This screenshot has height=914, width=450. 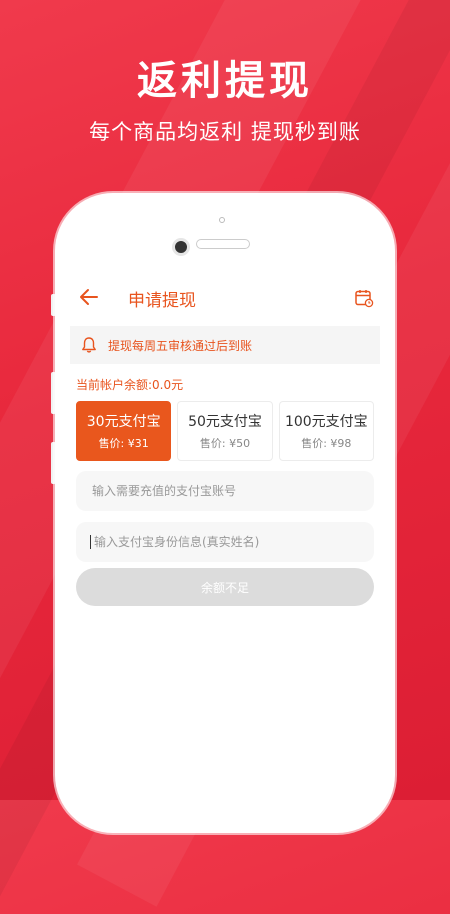 I want to click on option-label: 100元支付宝, so click(x=326, y=422).